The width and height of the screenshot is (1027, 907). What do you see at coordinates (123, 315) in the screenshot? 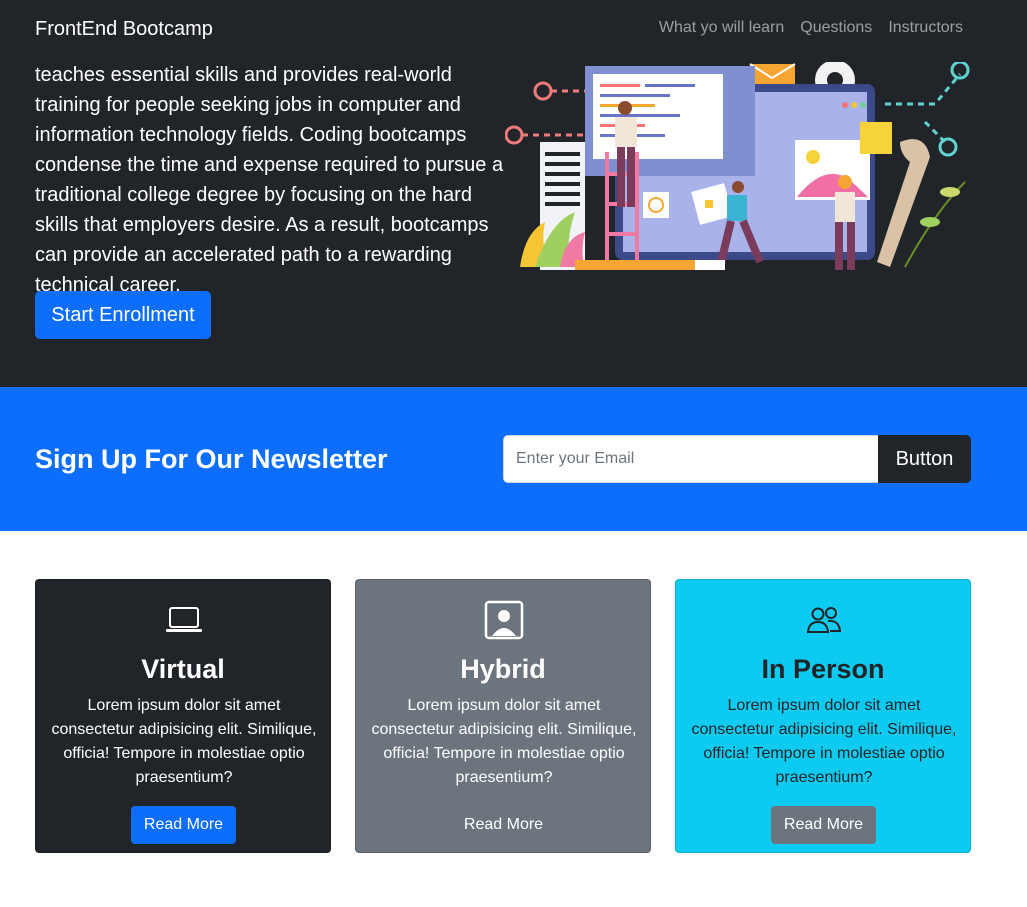
I see `start-enrollment-button: Start Enrollment` at bounding box center [123, 315].